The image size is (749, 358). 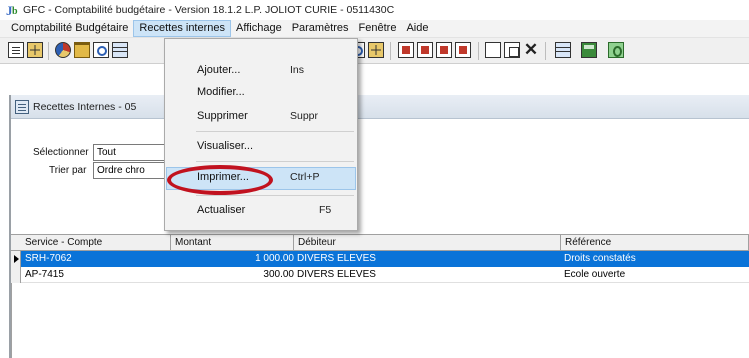 What do you see at coordinates (232, 242) in the screenshot?
I see `column-header-montant: Montant` at bounding box center [232, 242].